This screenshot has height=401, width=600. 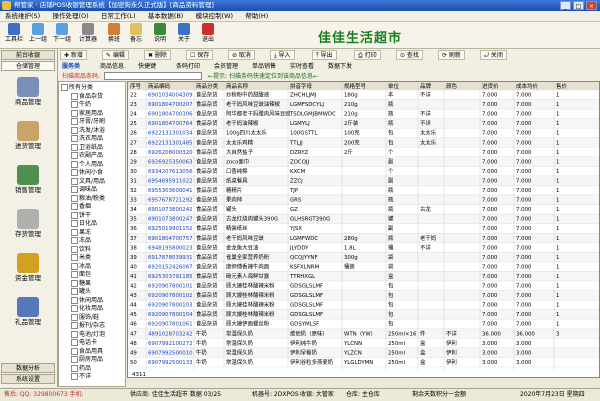 I want to click on app-icon, so click(x=6, y=5).